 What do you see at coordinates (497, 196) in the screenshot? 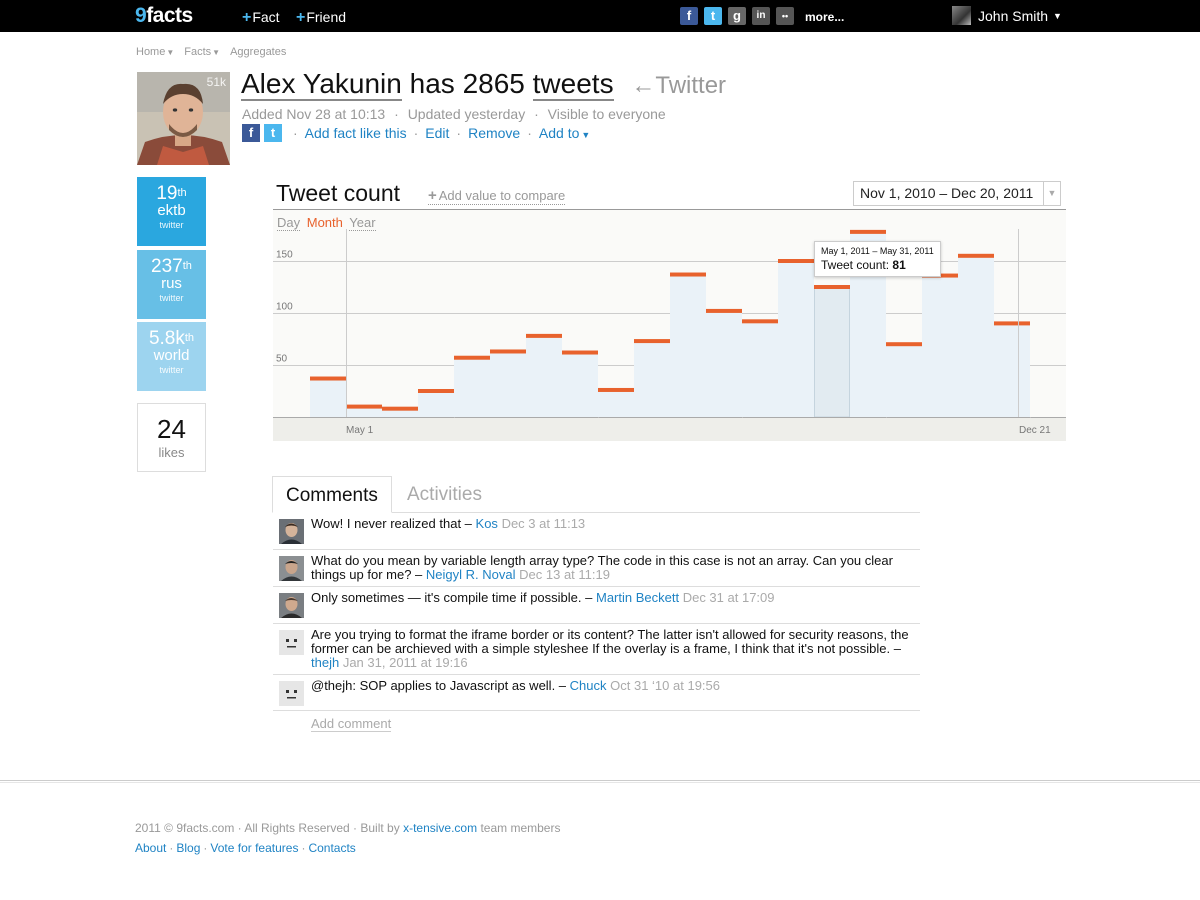
I see `add-value-to-compare-link: + Add value to compare` at bounding box center [497, 196].